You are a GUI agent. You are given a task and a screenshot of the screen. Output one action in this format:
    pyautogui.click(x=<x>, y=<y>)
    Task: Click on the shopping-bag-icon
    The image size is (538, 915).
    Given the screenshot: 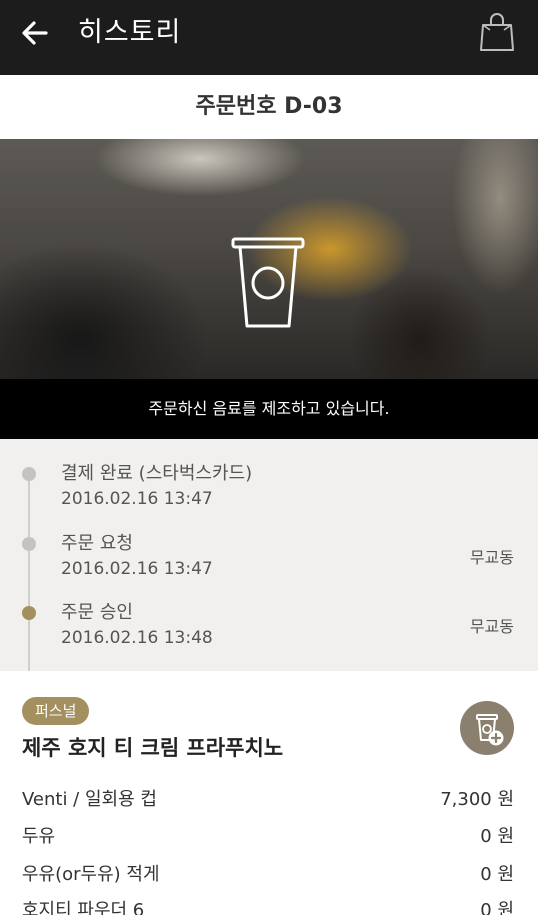 What is the action you would take?
    pyautogui.click(x=497, y=32)
    